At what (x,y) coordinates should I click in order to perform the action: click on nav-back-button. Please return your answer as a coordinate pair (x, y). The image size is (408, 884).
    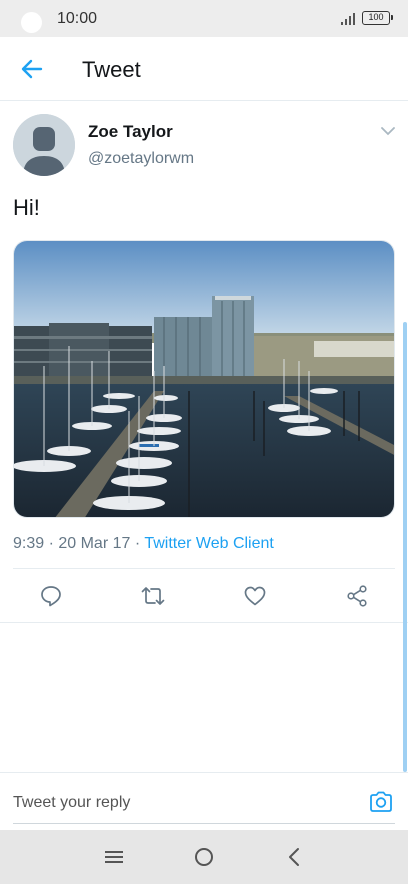
    Looking at the image, I should click on (294, 857).